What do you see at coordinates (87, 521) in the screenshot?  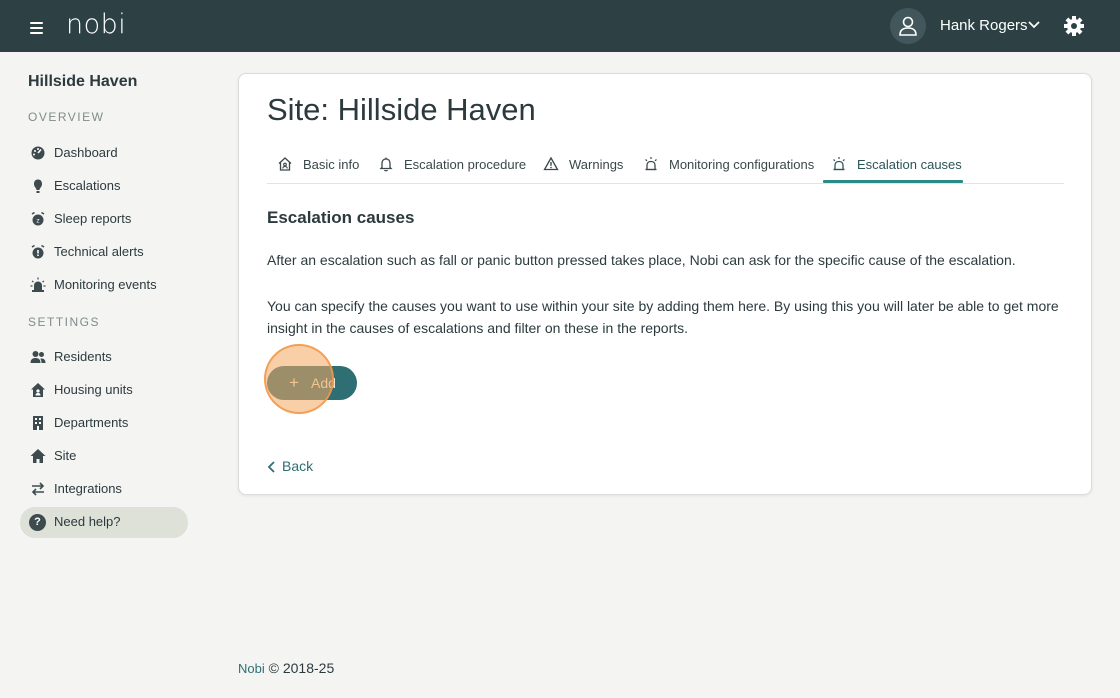 I see `need-help-label: Need help?` at bounding box center [87, 521].